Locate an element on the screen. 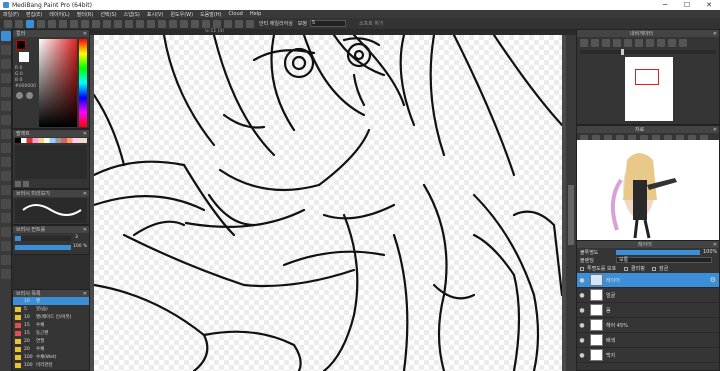  menu-help: Help is located at coordinates (255, 14).